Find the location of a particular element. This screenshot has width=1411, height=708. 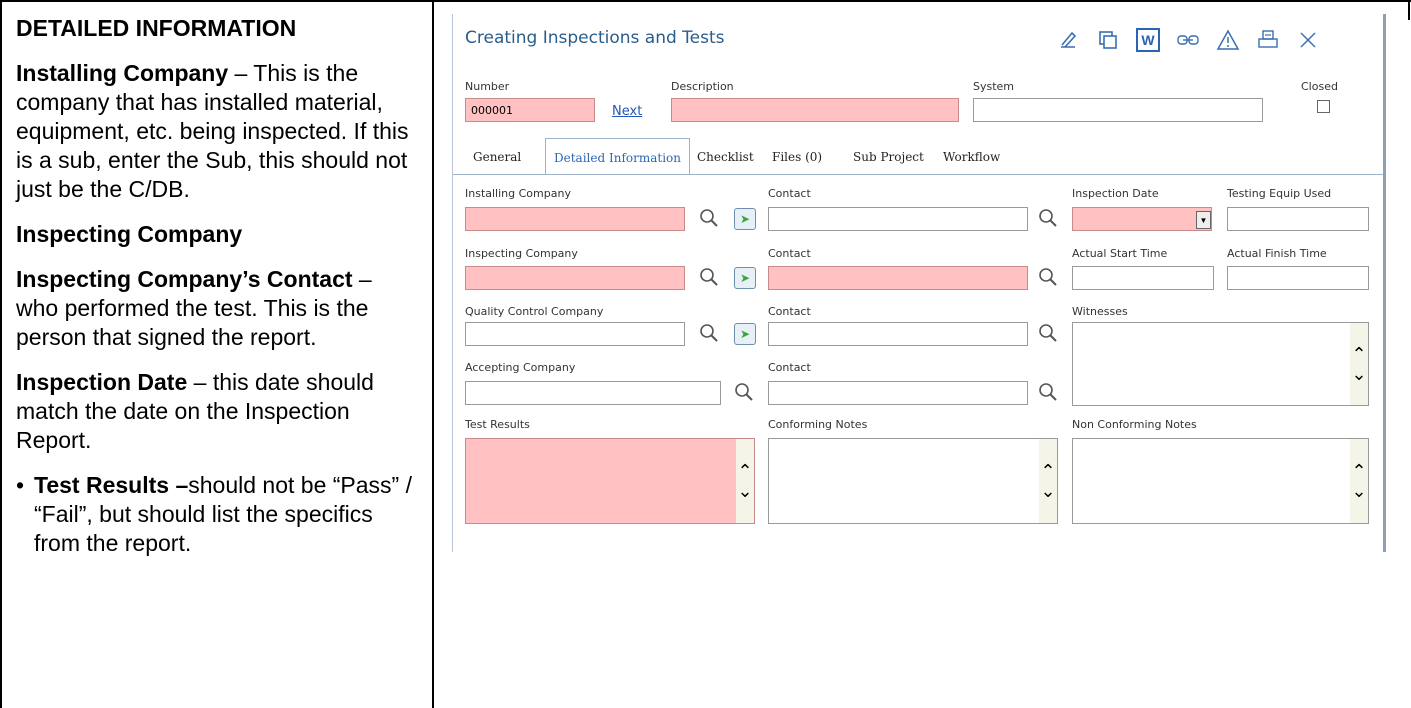

number-label: Number is located at coordinates (487, 86).